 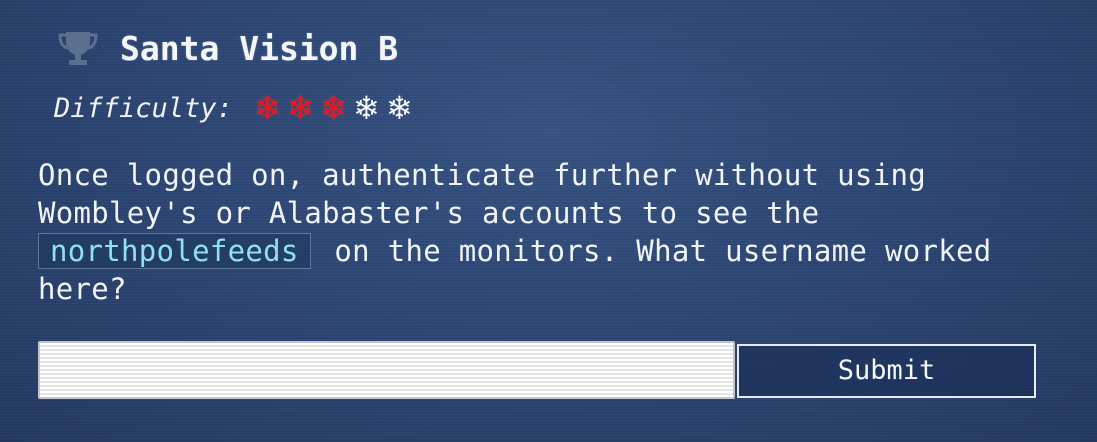 I want to click on difficulty-rating: ❄ ❄ ❄ ❄ ❄, so click(x=333, y=108).